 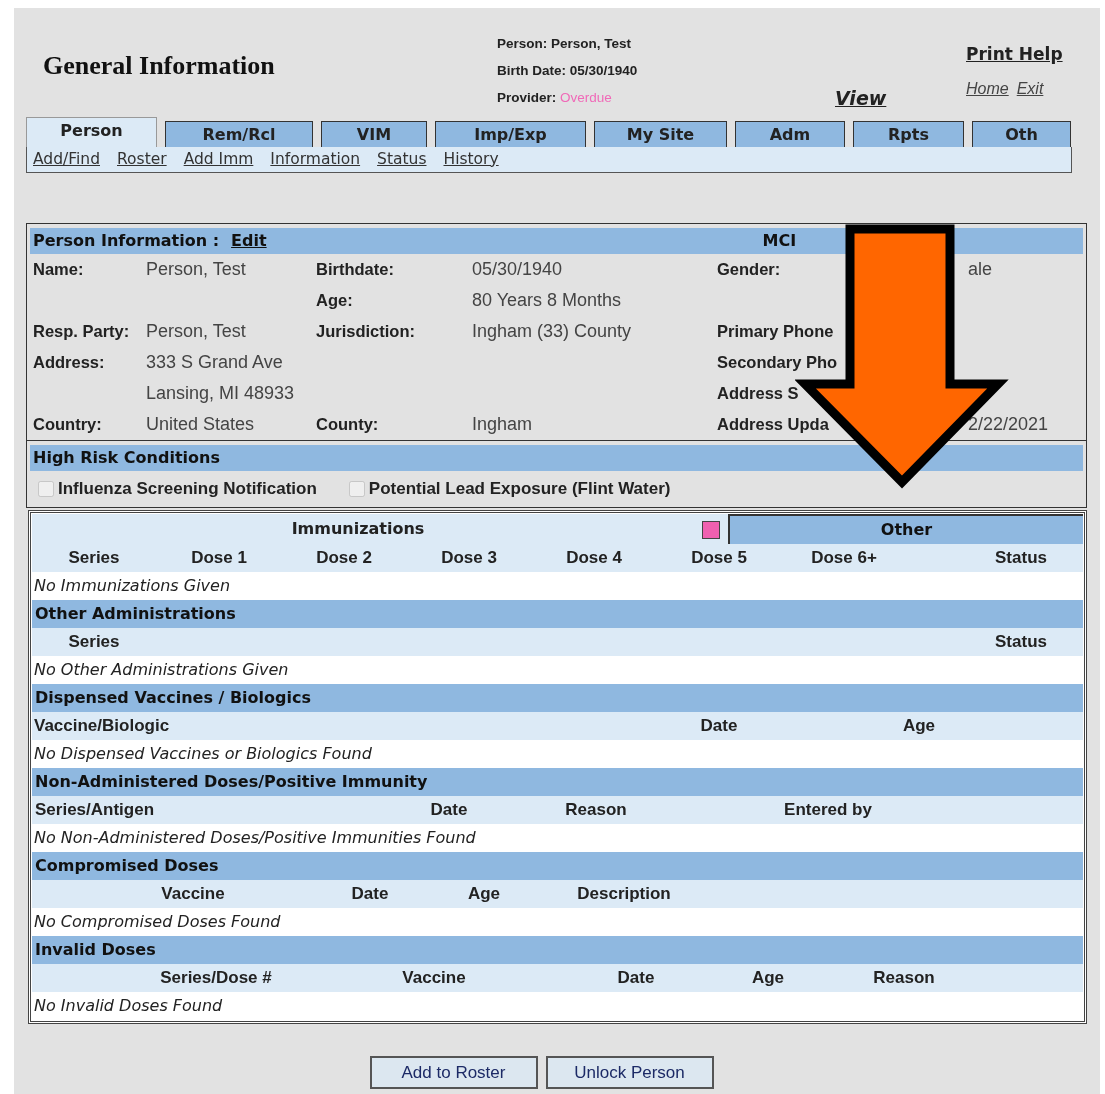 I want to click on column-header: Dose 5, so click(x=719, y=558).